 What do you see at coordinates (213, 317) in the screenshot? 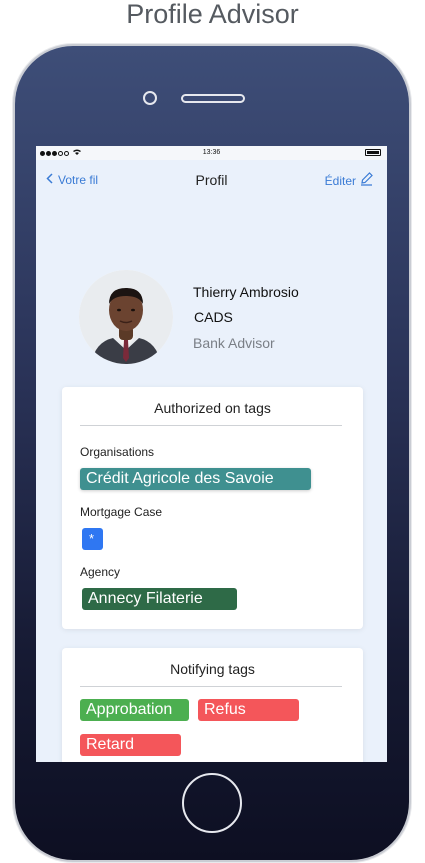
I see `profile-company: CADS` at bounding box center [213, 317].